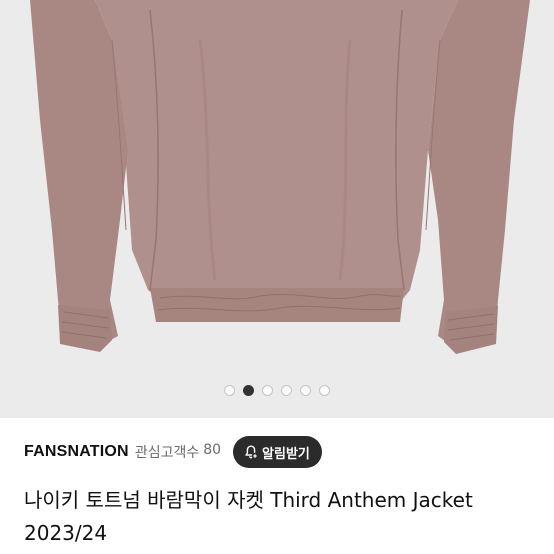 The image size is (554, 554). Describe the element at coordinates (212, 450) in the screenshot. I see `watchers-number: 80` at that location.